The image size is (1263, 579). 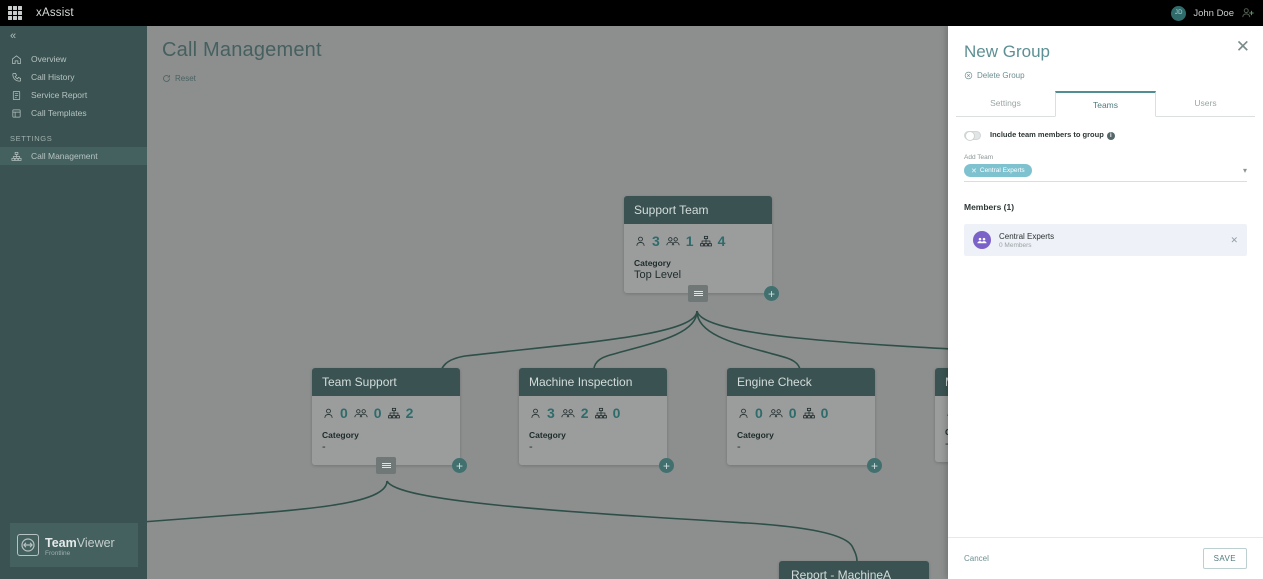 I want to click on tab-teams: Teams, so click(x=1105, y=104).